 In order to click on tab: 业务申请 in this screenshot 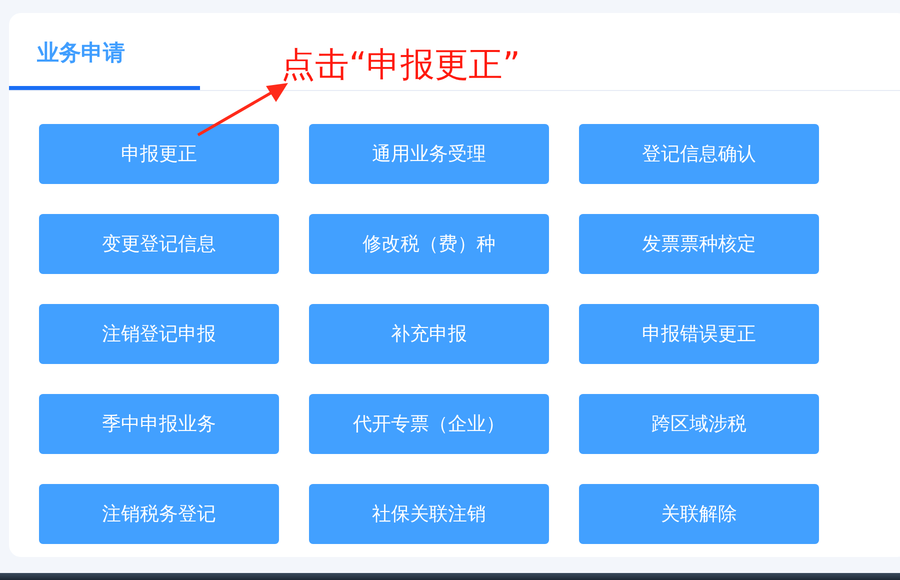, I will do `click(104, 53)`.